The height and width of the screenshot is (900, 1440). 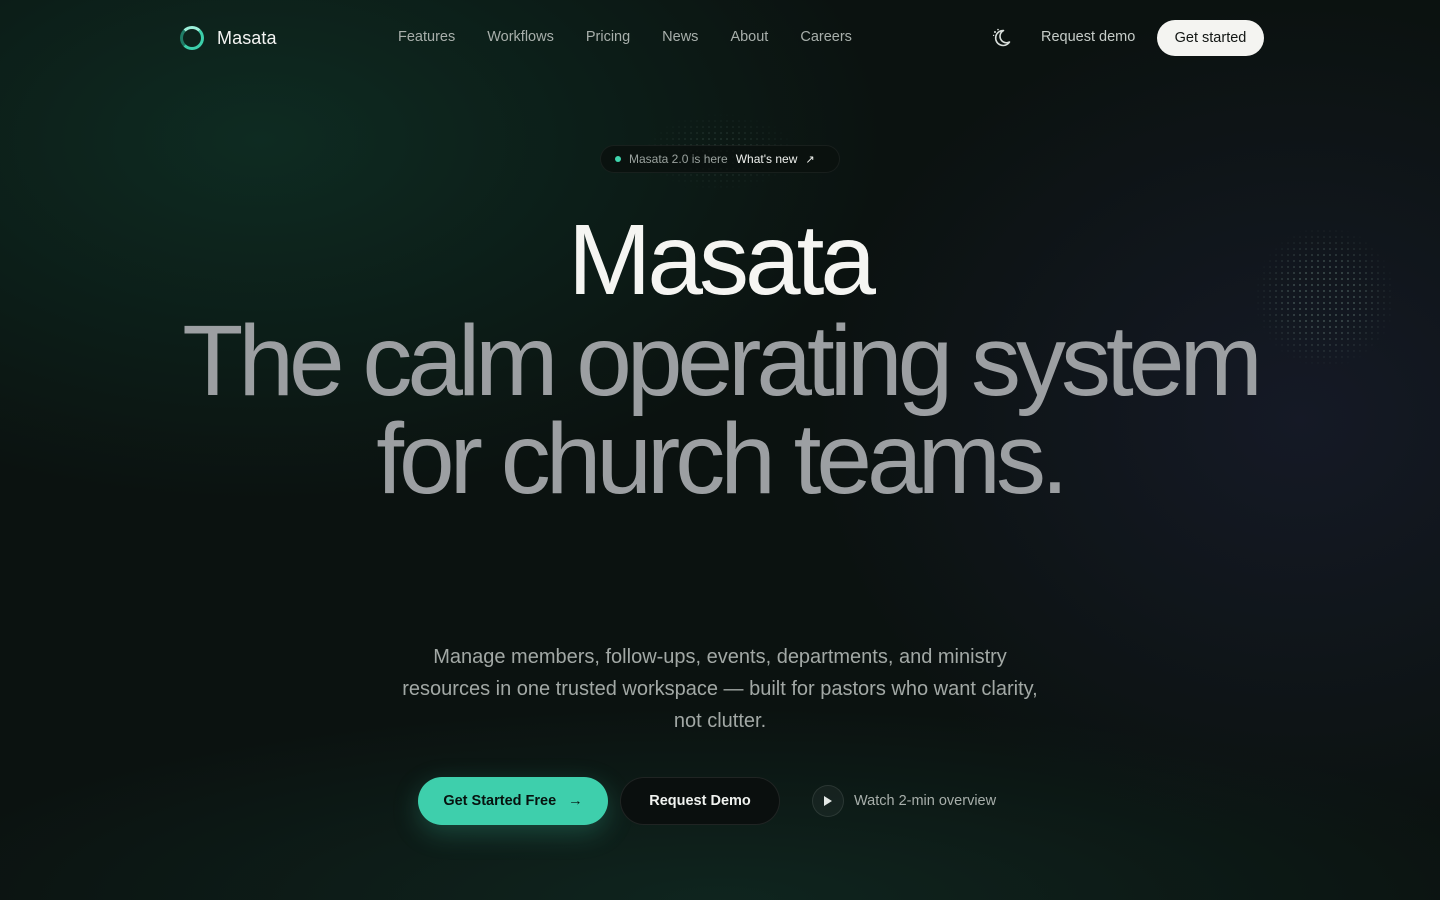 What do you see at coordinates (426, 37) in the screenshot?
I see `nav-link-features: Features` at bounding box center [426, 37].